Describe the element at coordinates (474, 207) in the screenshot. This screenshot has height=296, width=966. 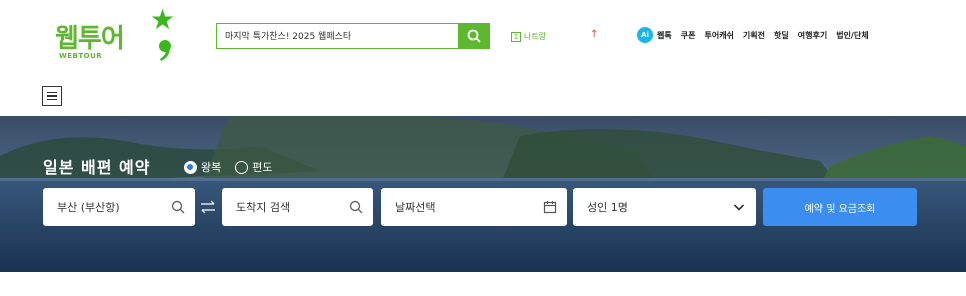
I see `date-field: 날짜선택` at that location.